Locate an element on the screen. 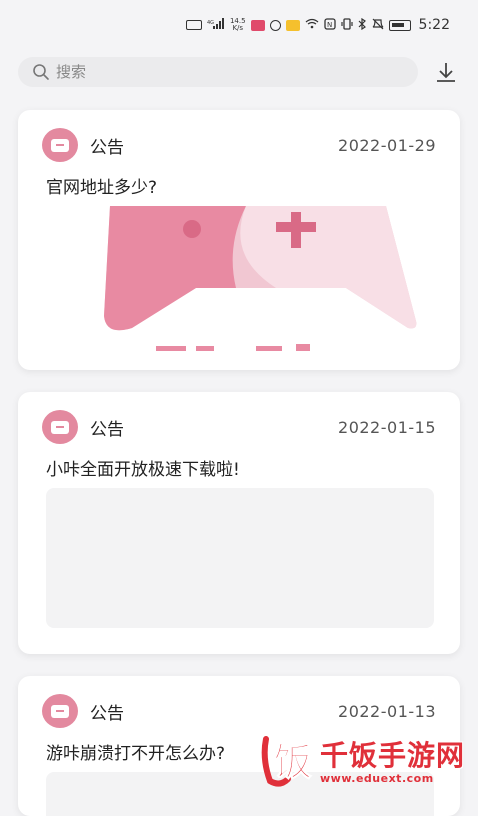 The image size is (478, 816). watermark: 饭 千饭手游网 www.eduext.com is located at coordinates (365, 759).